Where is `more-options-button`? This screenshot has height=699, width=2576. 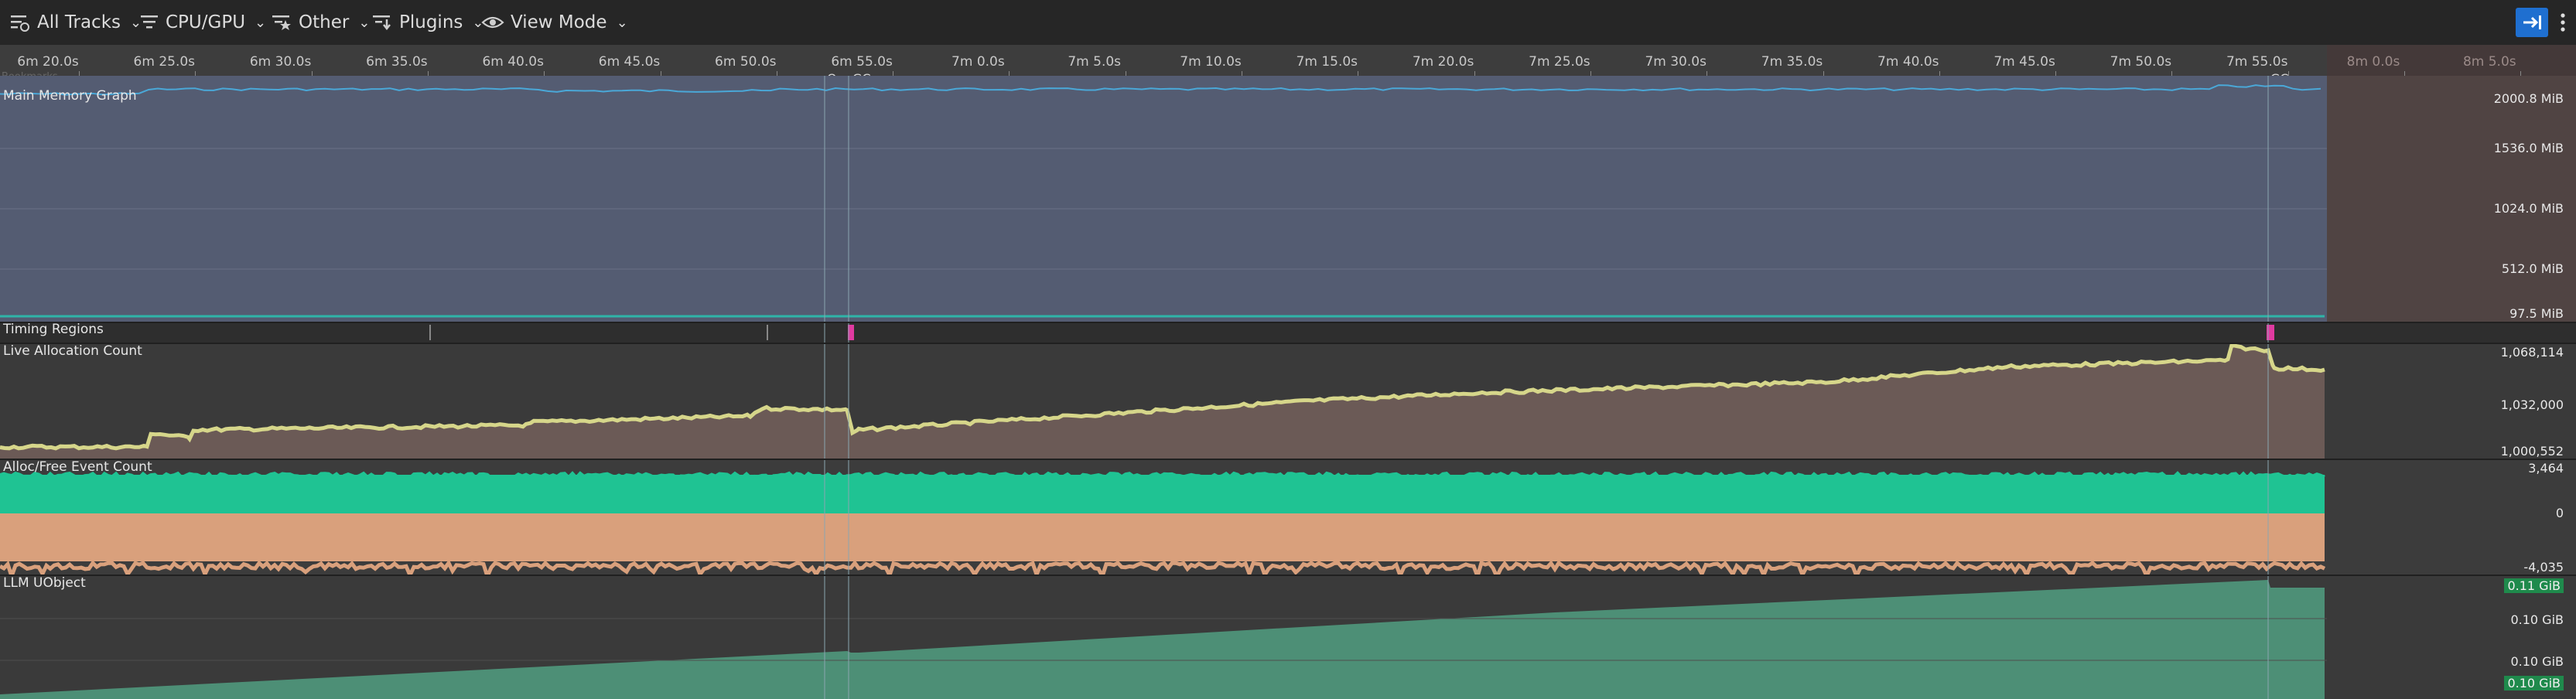
more-options-button is located at coordinates (2562, 22).